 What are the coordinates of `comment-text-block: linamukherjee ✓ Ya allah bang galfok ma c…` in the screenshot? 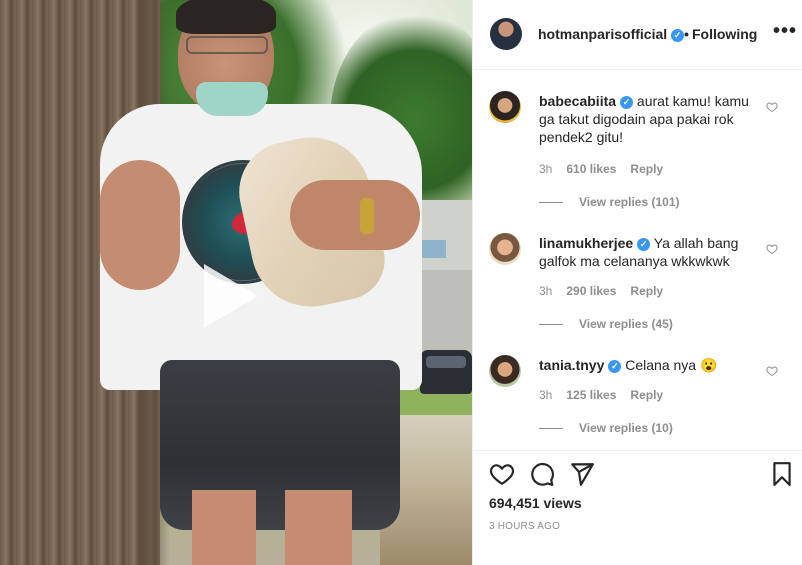 It's located at (651, 252).